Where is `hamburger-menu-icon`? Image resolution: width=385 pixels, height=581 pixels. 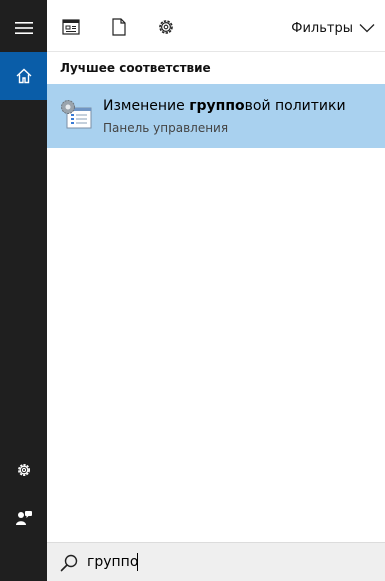 hamburger-menu-icon is located at coordinates (23, 28).